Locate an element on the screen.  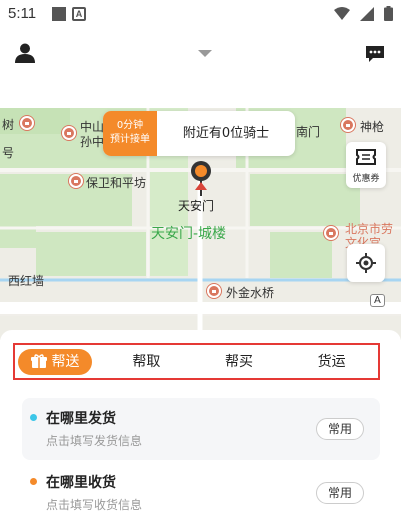
message-icon is located at coordinates (375, 54).